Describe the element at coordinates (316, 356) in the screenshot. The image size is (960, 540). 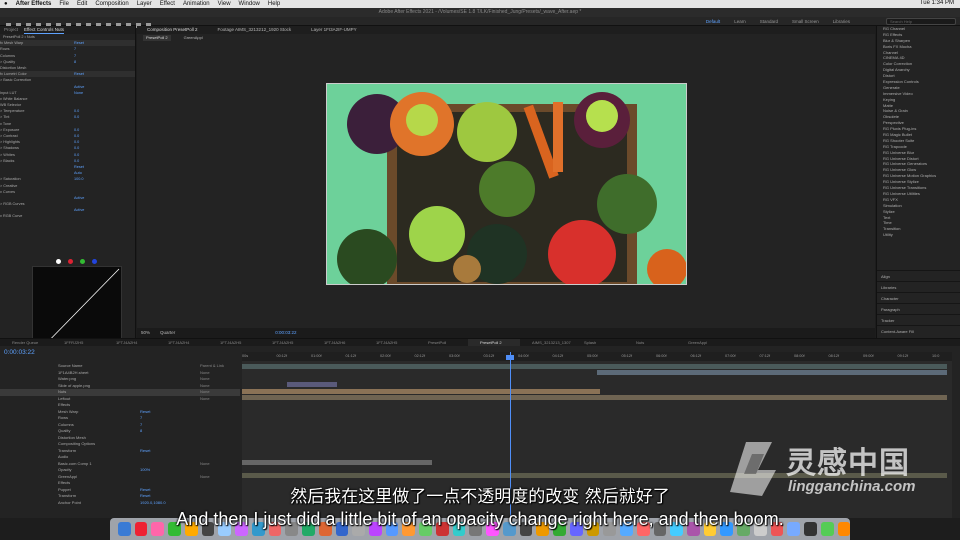
I see `ruler-tick-label: 01:00f` at that location.